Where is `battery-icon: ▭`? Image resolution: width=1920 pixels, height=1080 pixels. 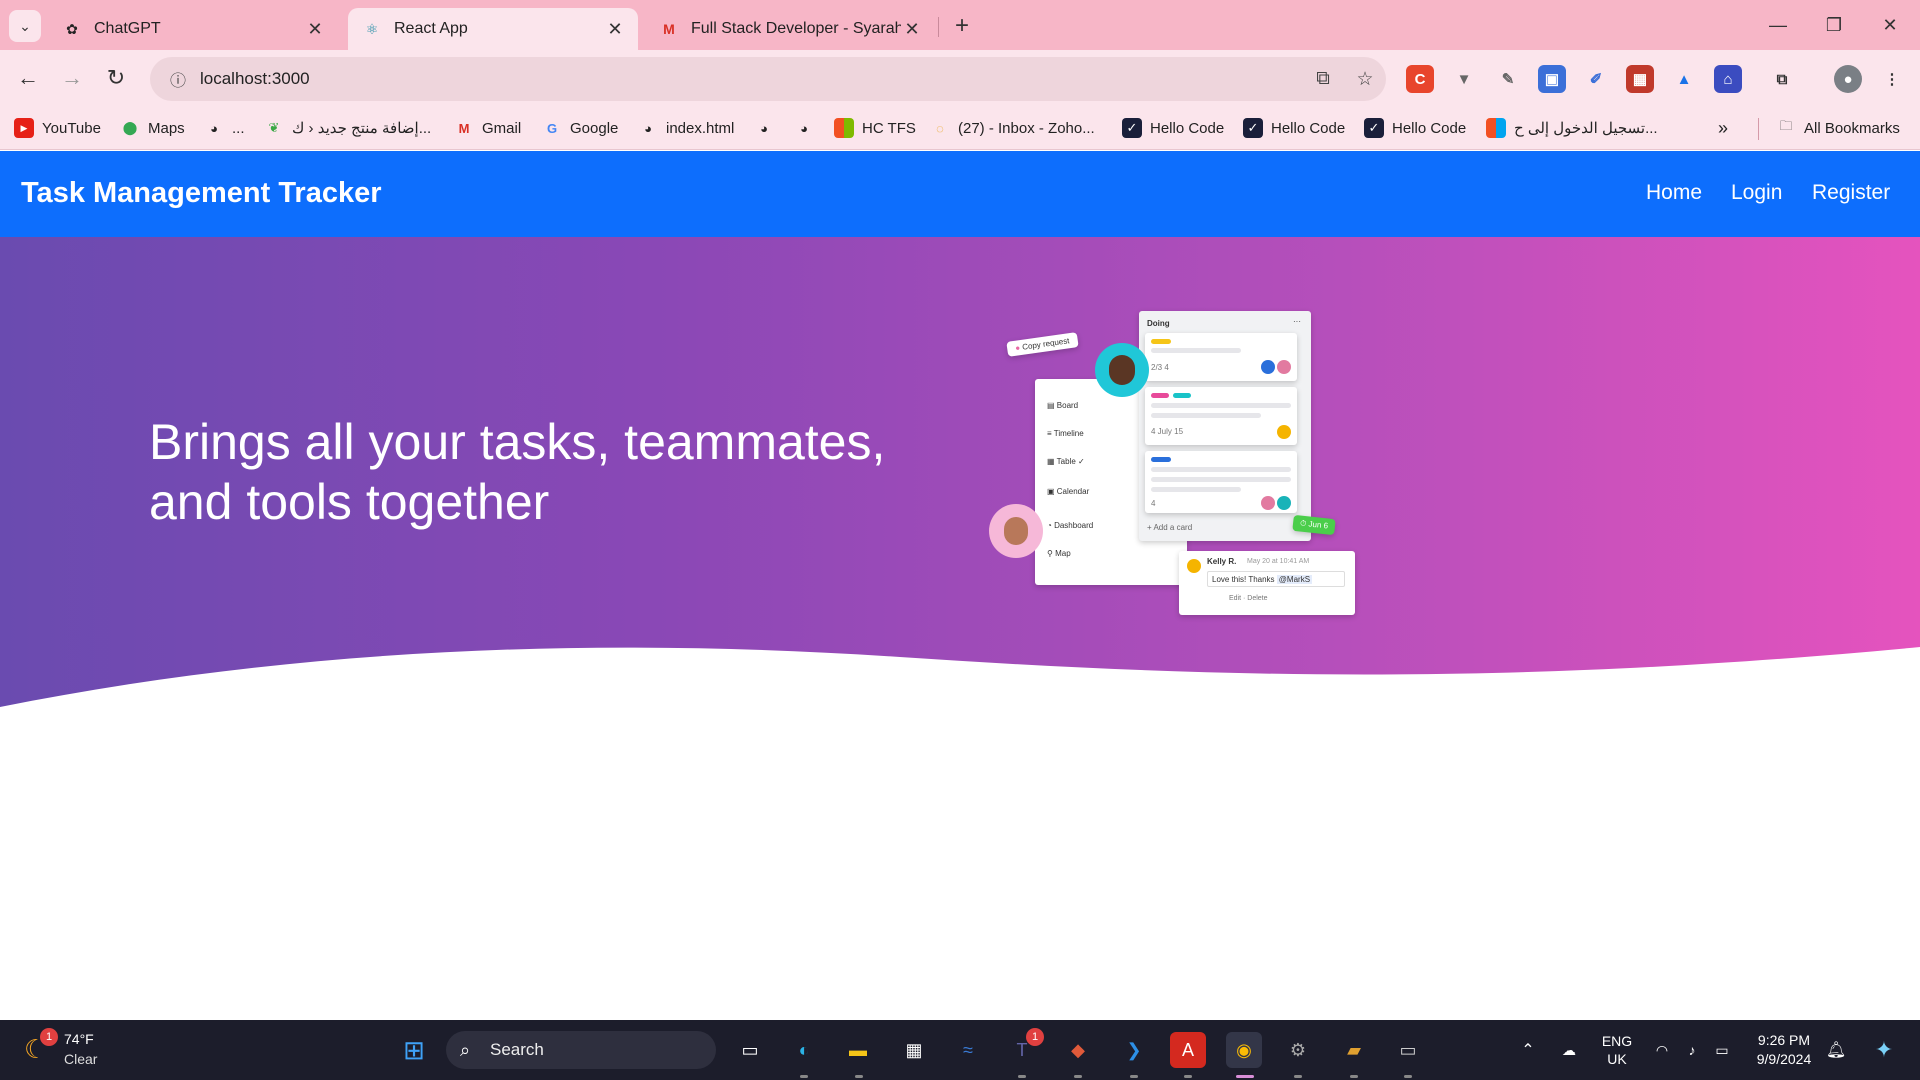 battery-icon: ▭ is located at coordinates (1722, 1050).